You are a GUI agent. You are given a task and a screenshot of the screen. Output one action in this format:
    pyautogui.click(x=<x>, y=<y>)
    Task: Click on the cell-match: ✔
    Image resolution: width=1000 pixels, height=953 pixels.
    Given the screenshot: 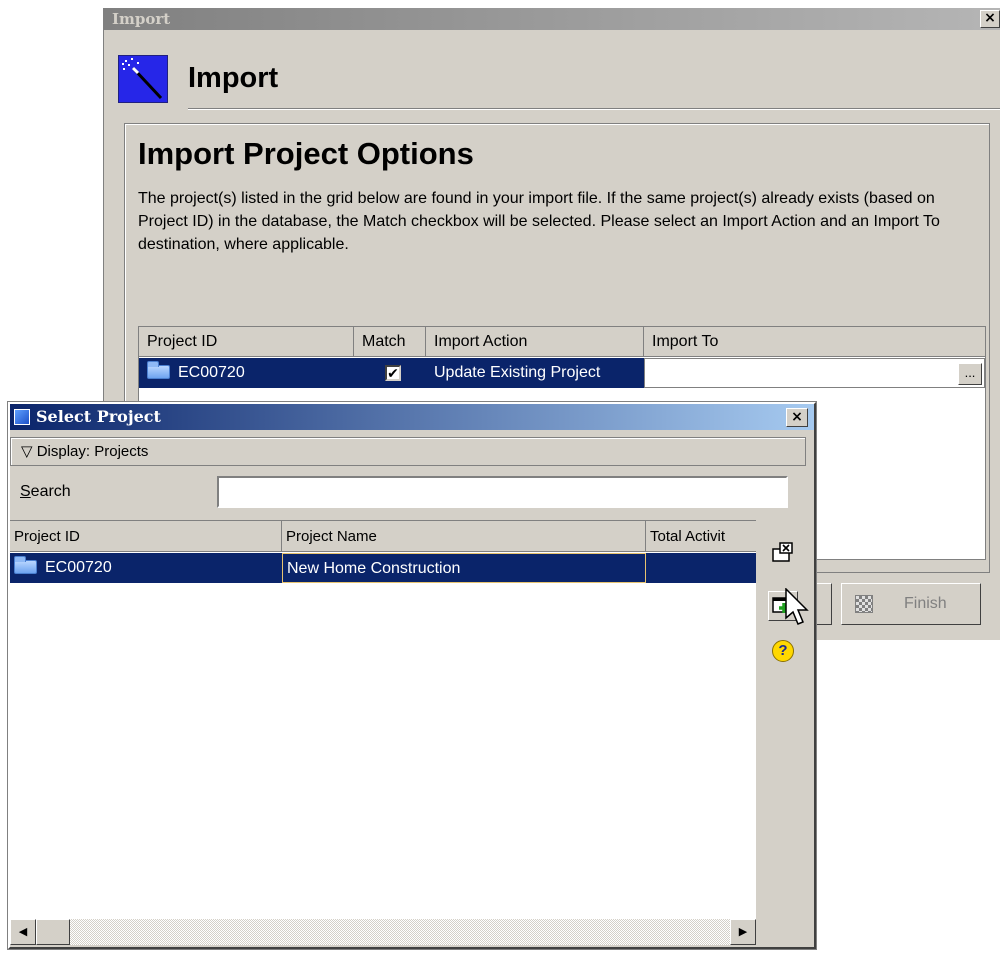 What is the action you would take?
    pyautogui.click(x=390, y=373)
    